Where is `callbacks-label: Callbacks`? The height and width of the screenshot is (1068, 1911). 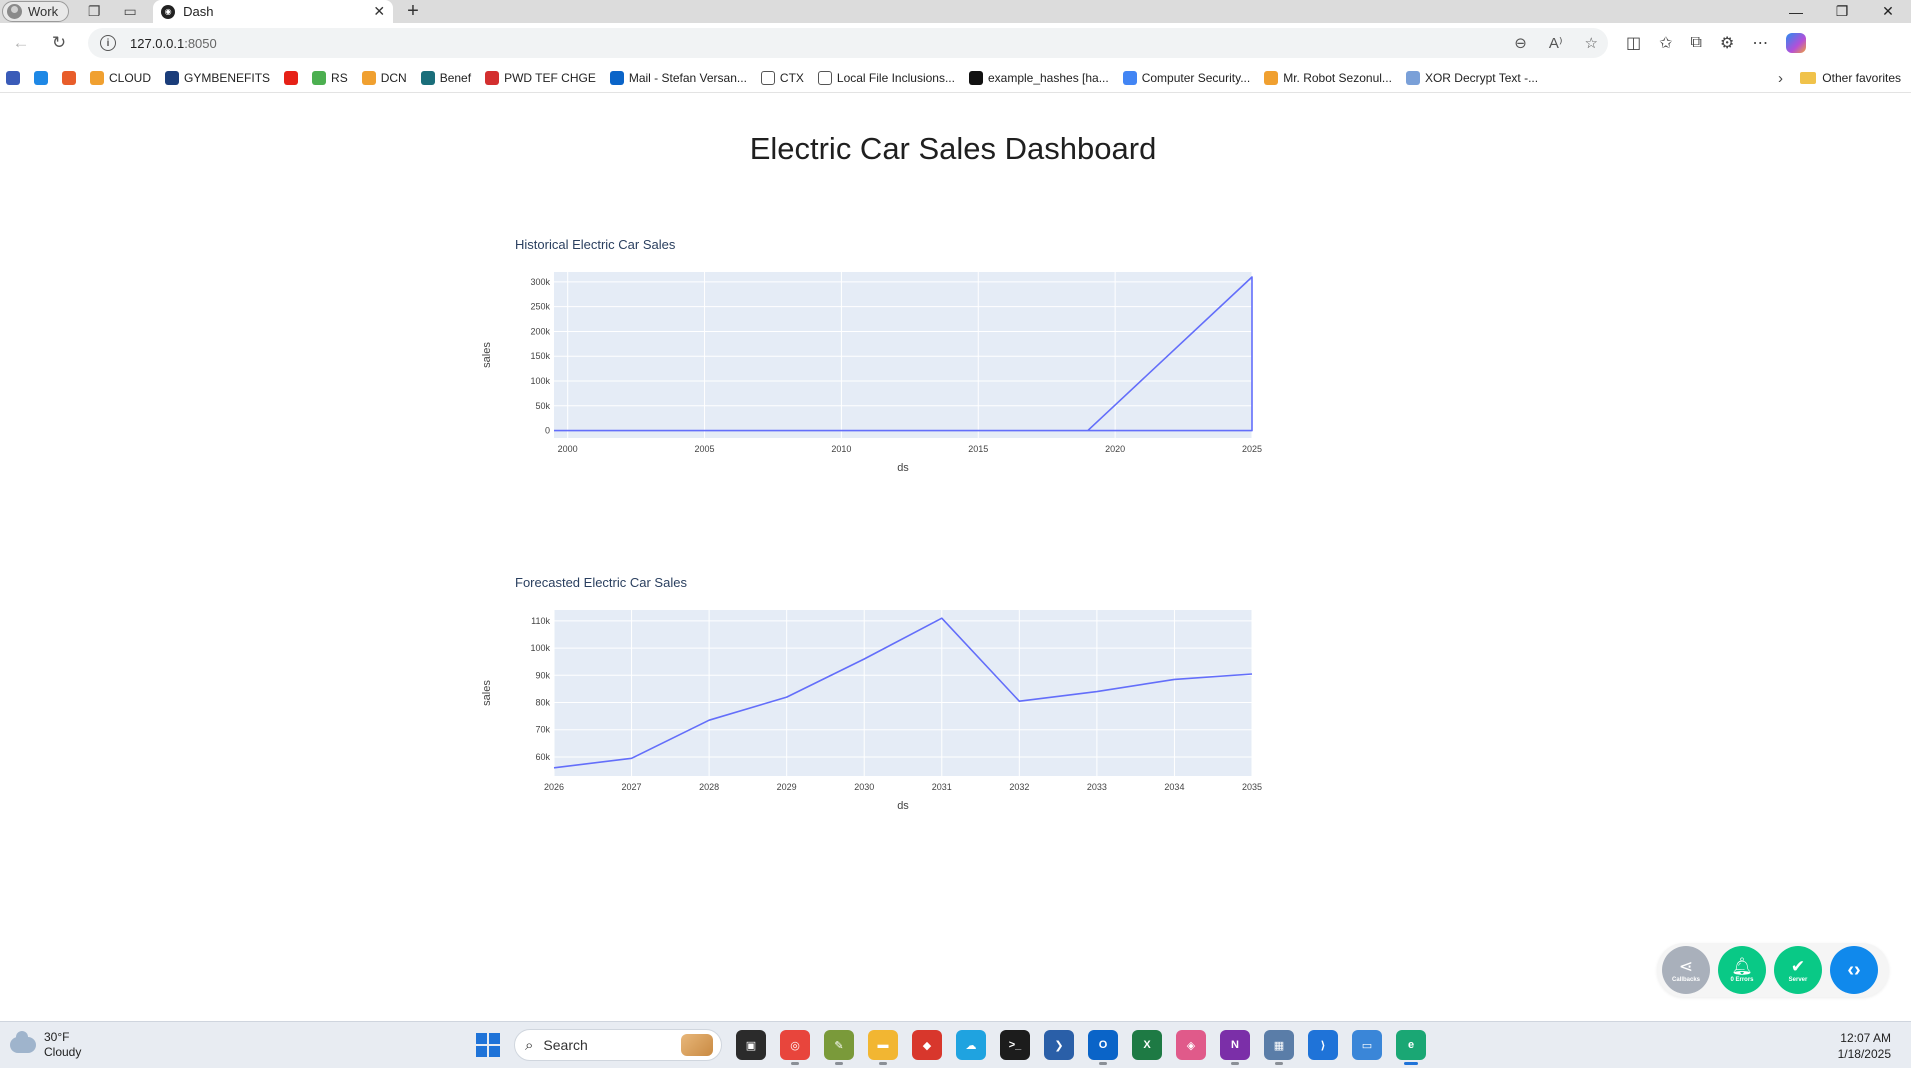
callbacks-label: Callbacks is located at coordinates (1686, 979).